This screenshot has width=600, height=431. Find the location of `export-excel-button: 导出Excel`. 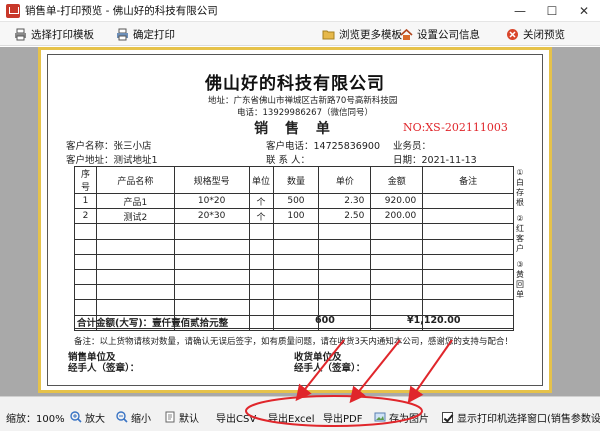

export-excel-button: 导出Excel is located at coordinates (291, 417).